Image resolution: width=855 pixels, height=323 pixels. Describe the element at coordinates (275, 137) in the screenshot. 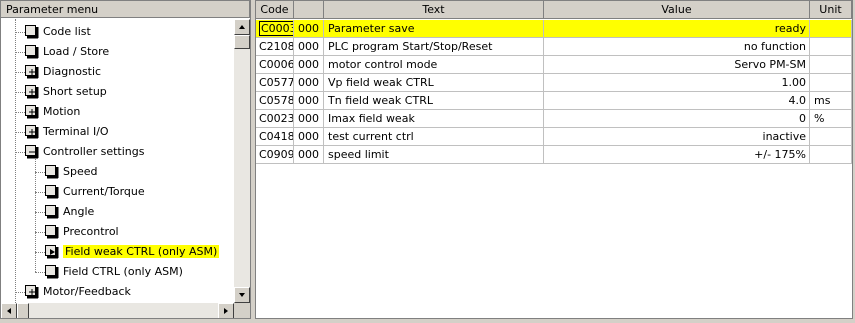

I see `cell-code: C0418` at that location.